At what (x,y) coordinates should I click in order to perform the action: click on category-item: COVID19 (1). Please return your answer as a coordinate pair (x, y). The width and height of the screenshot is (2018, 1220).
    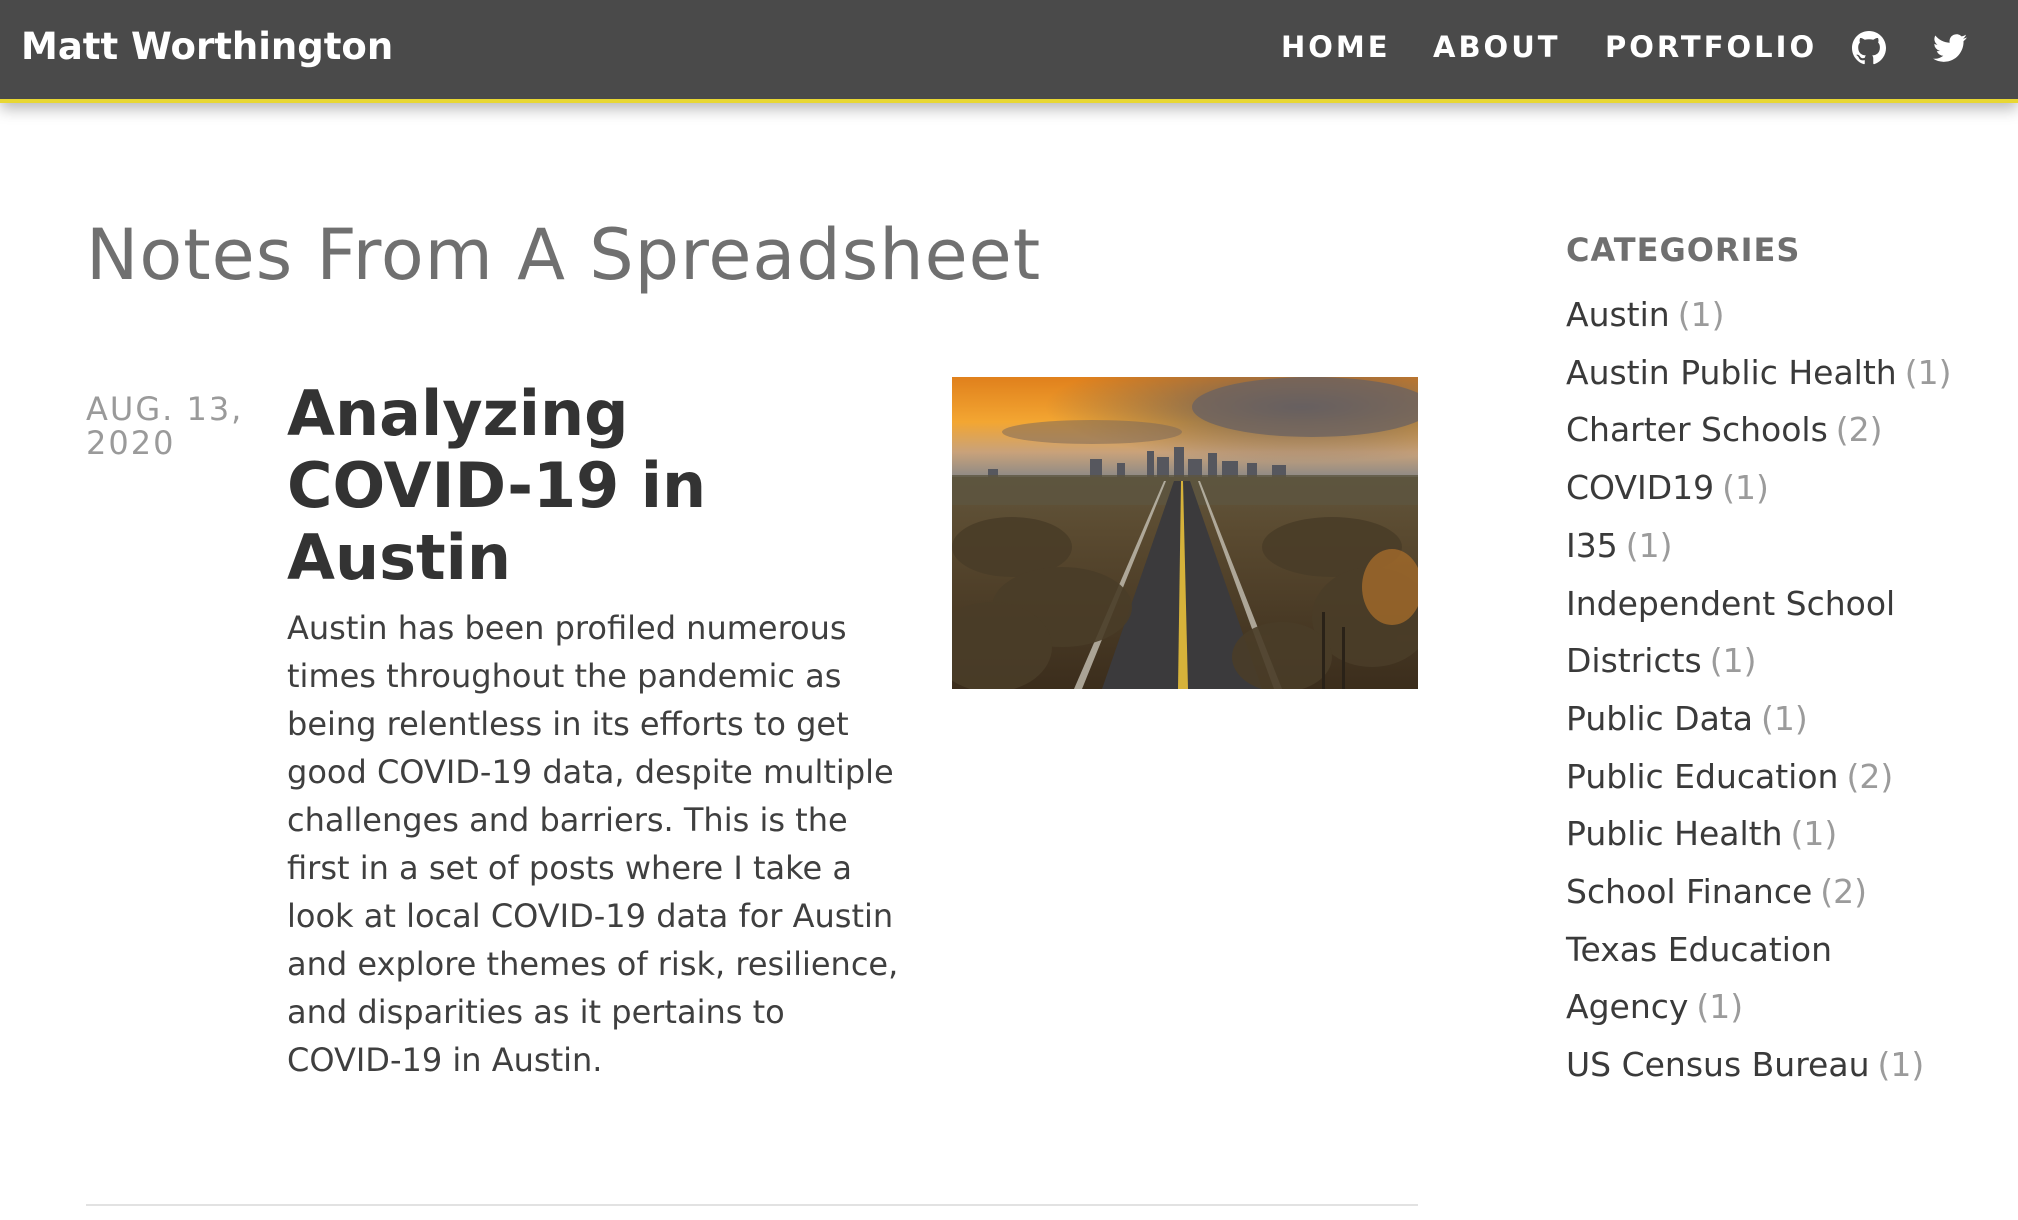
    Looking at the image, I should click on (1786, 488).